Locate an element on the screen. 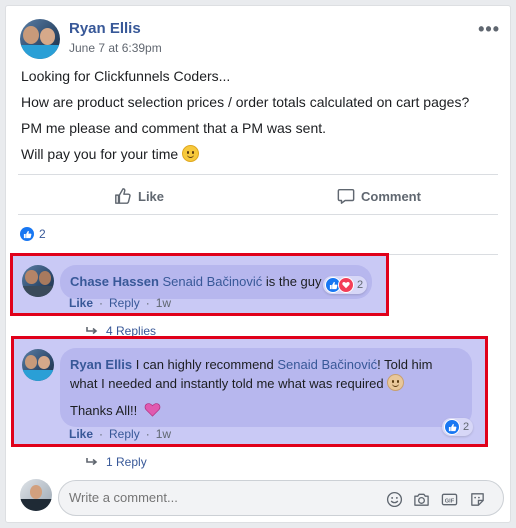  comment-thanks: Thanks All!! is located at coordinates (266, 411).